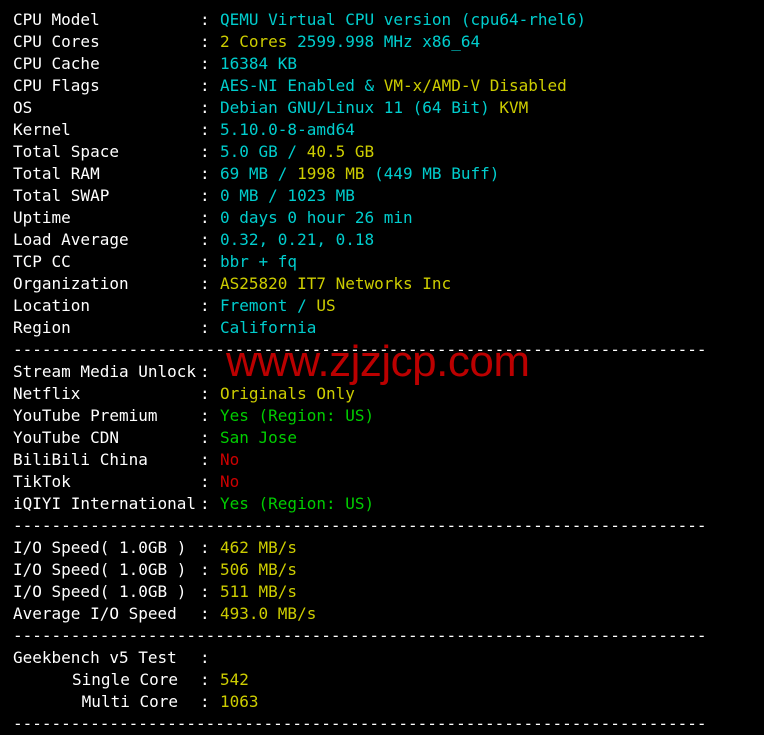 This screenshot has height=735, width=764. Describe the element at coordinates (259, 591) in the screenshot. I see `info-row-value: 511 MB/s` at that location.